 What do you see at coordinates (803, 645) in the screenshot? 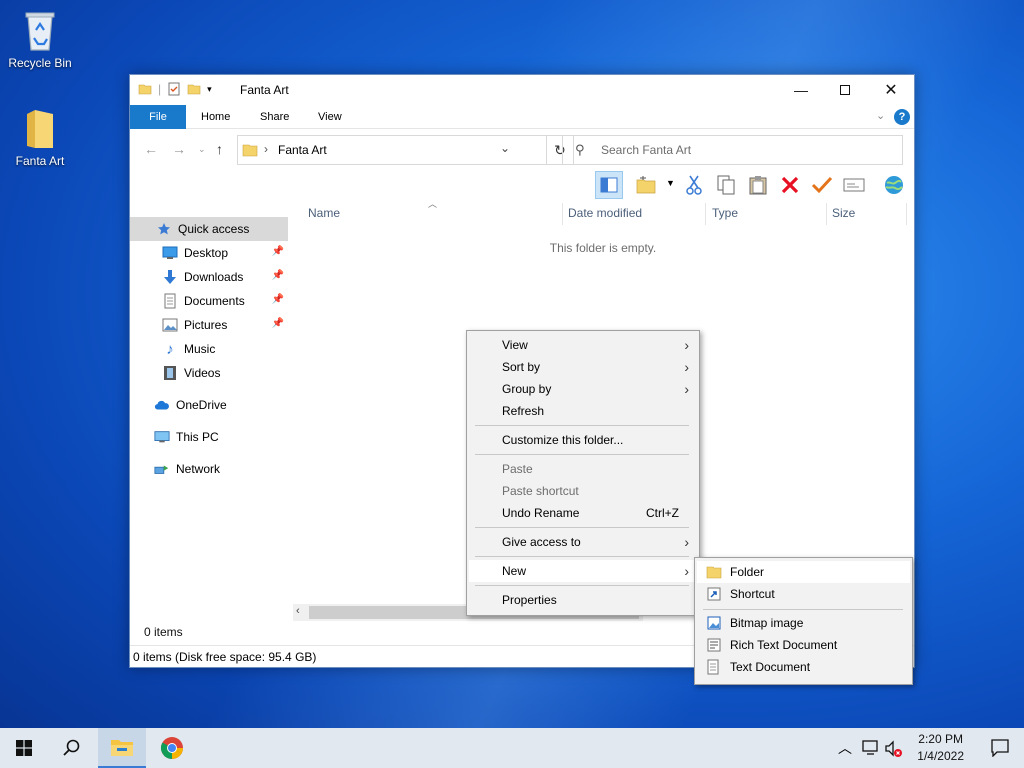
I see `submenu-item-rich-text: Rich Text Document` at bounding box center [803, 645].